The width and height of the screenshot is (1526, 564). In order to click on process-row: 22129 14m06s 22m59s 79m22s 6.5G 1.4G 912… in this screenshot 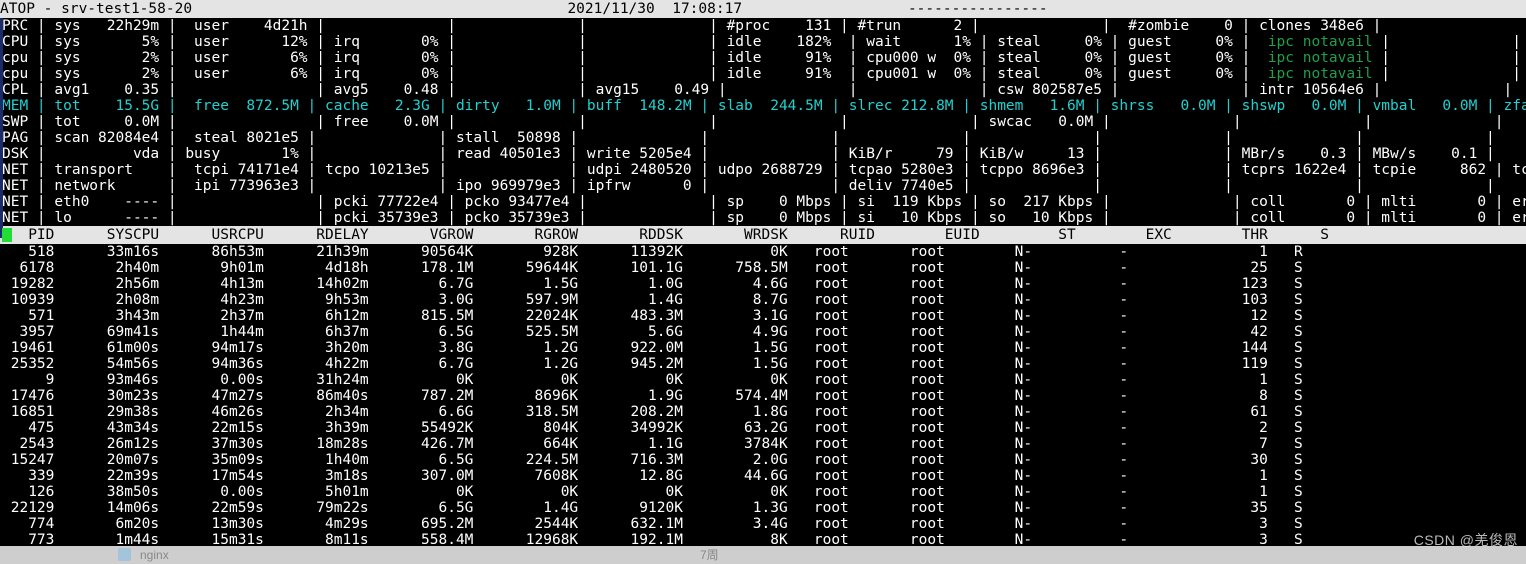, I will do `click(764, 508)`.